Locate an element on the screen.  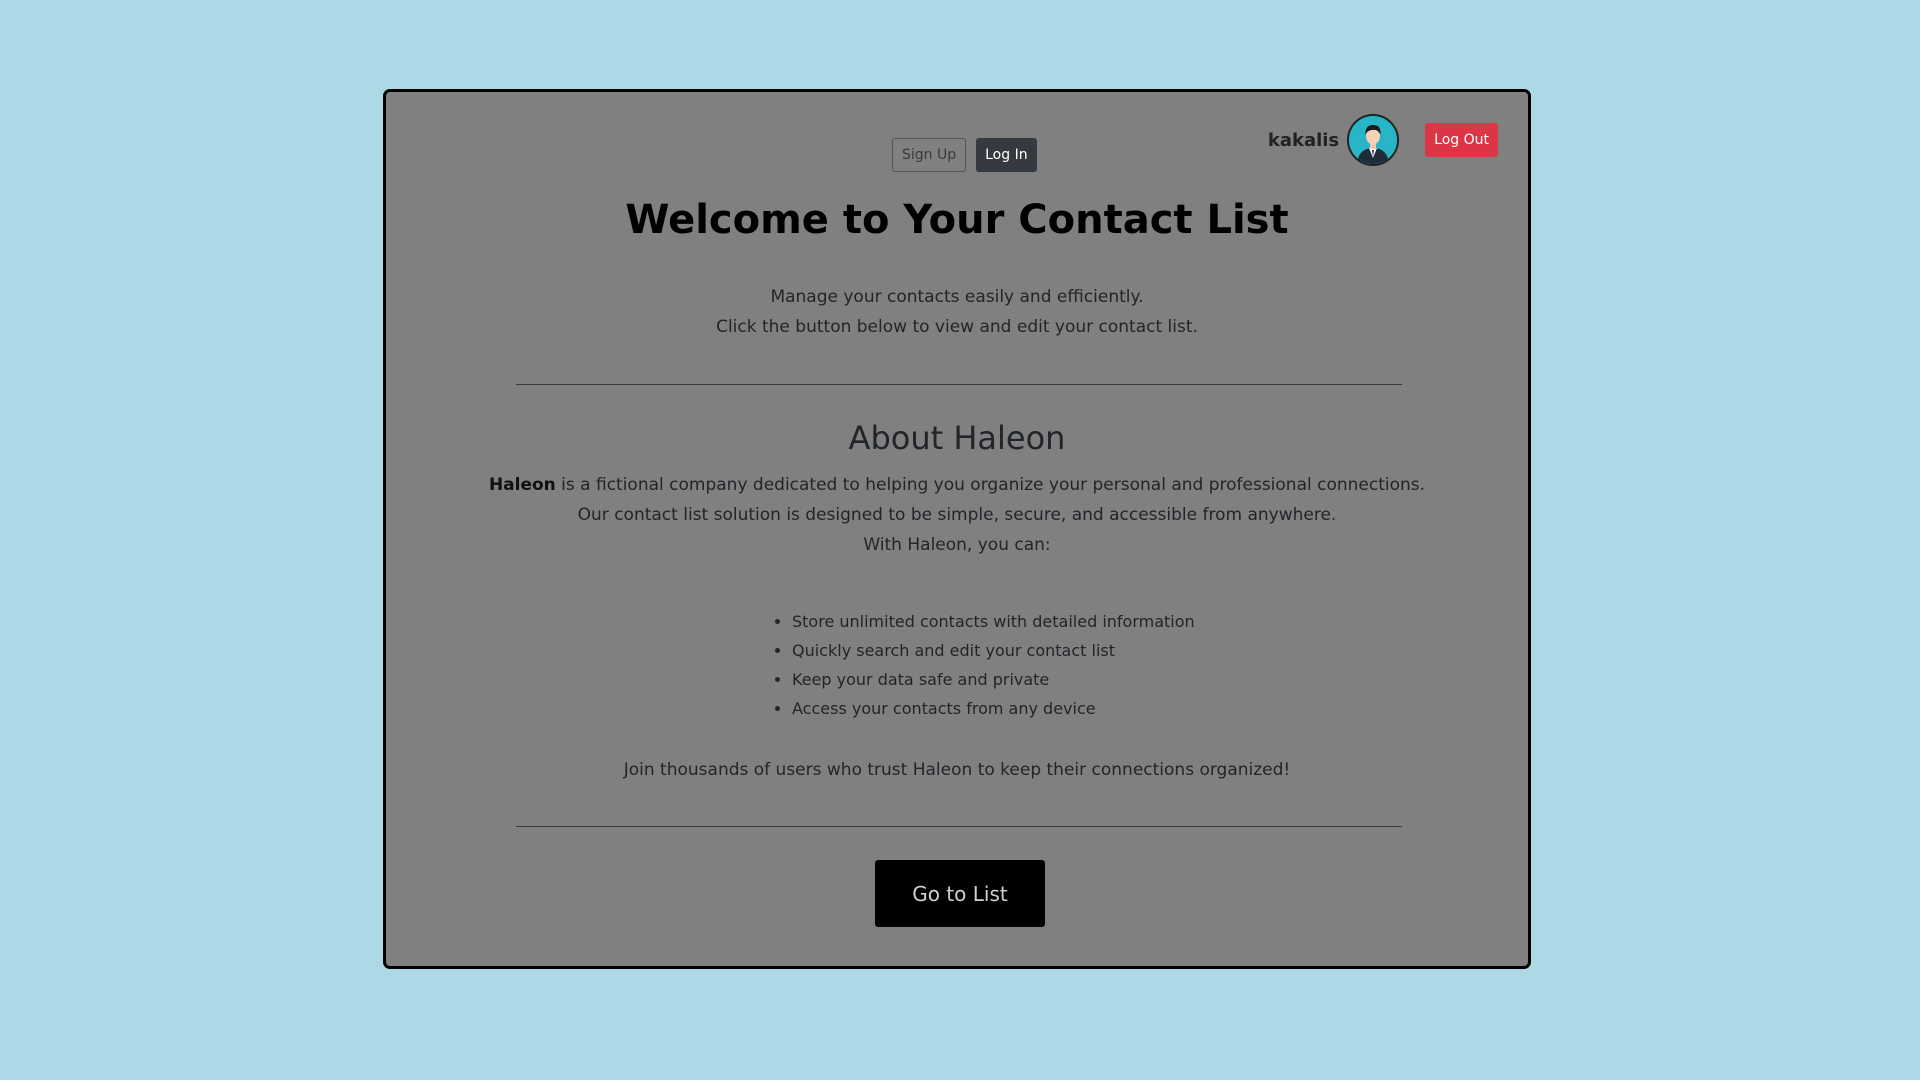
log-out-button: Log Out is located at coordinates (1461, 140).